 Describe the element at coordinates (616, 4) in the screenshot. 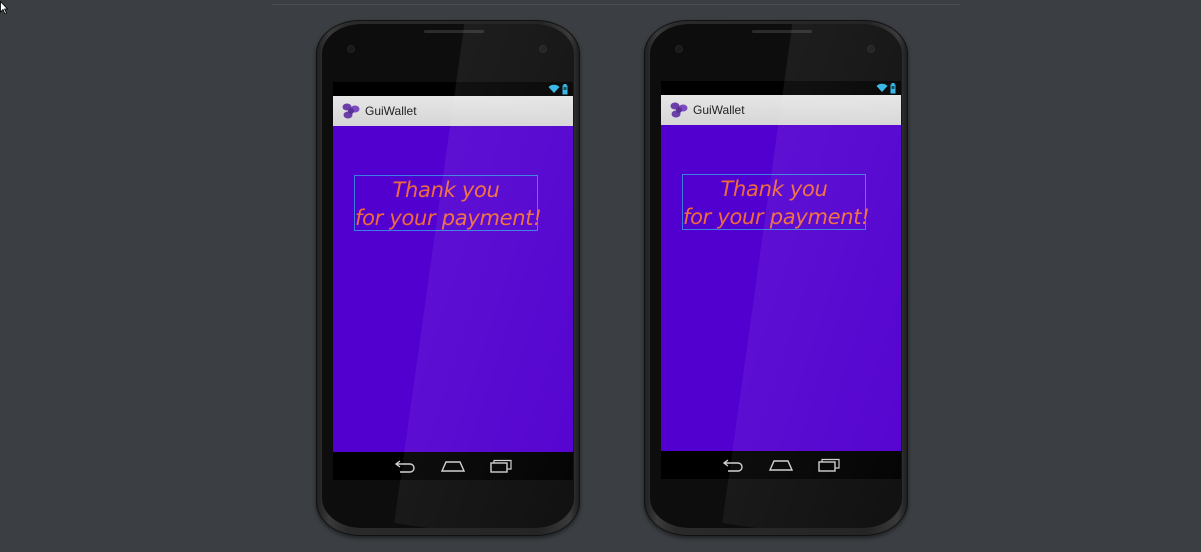

I see `window-divider` at that location.